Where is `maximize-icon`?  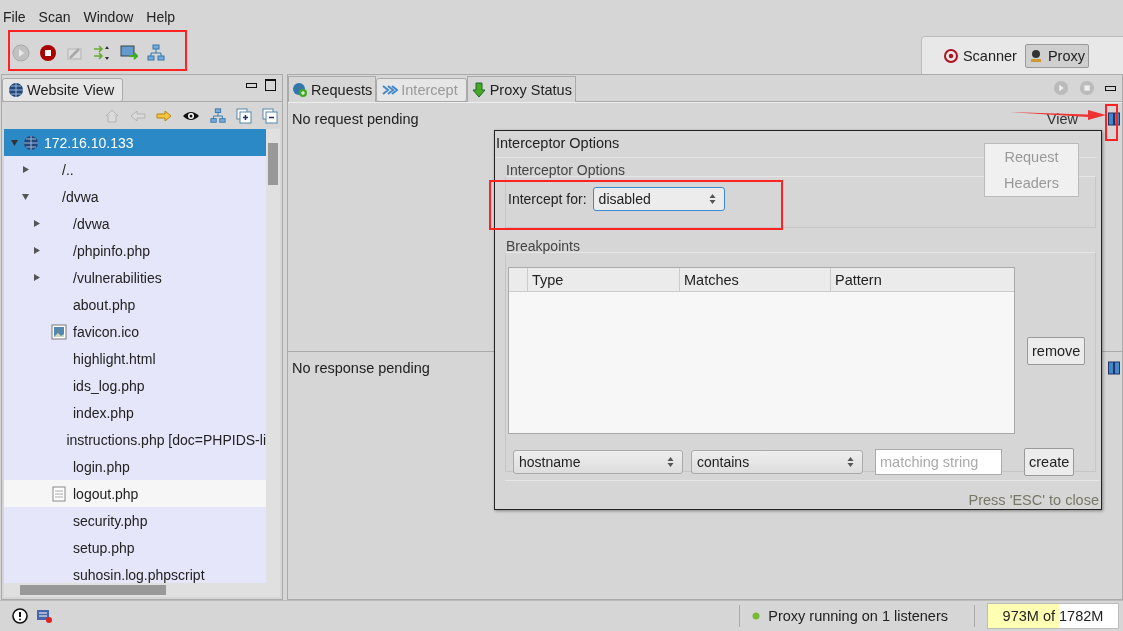
maximize-icon is located at coordinates (270, 85).